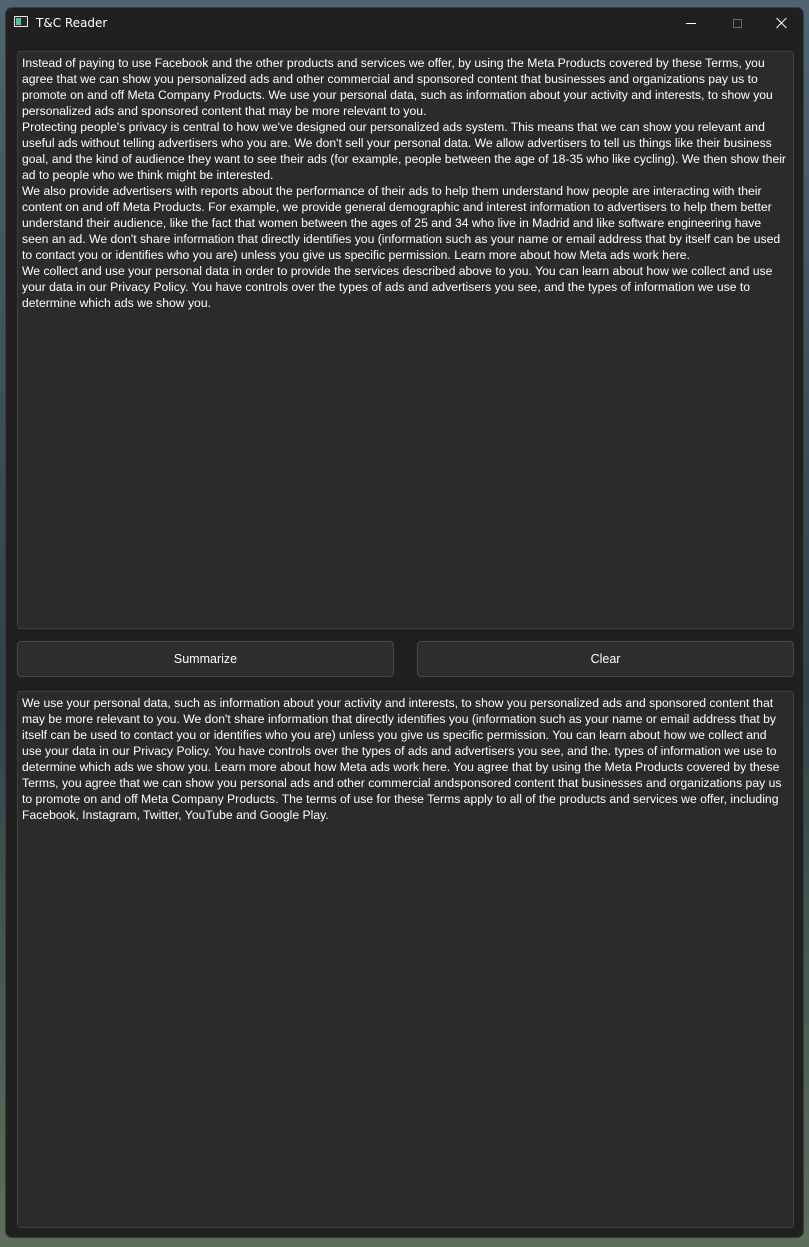 Image resolution: width=809 pixels, height=1247 pixels. Describe the element at coordinates (404, 23) in the screenshot. I see `title-bar: T&C Reader` at that location.